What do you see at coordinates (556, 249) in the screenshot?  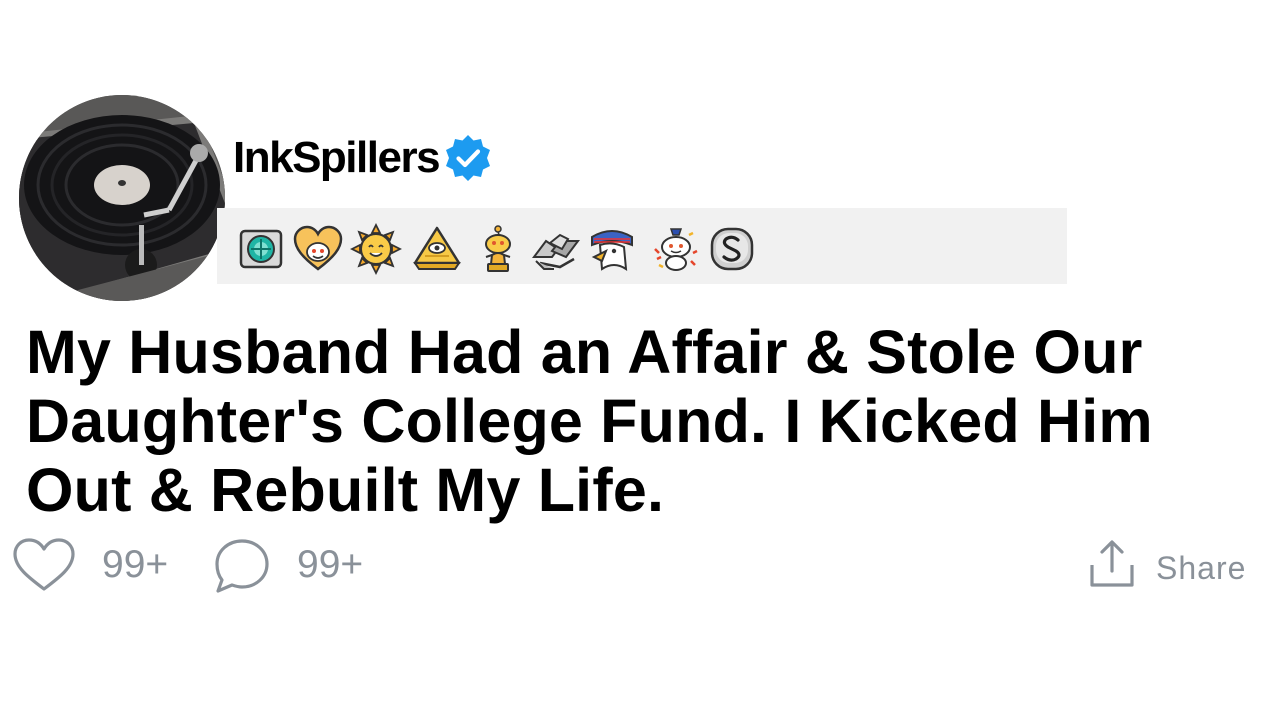 I see `handshake-award-icon` at bounding box center [556, 249].